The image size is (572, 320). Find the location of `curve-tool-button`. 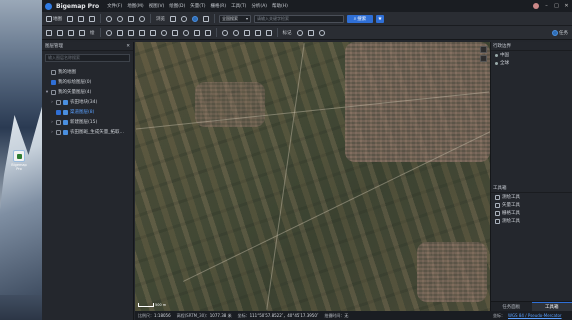

curve-tool-button is located at coordinates (131, 32).